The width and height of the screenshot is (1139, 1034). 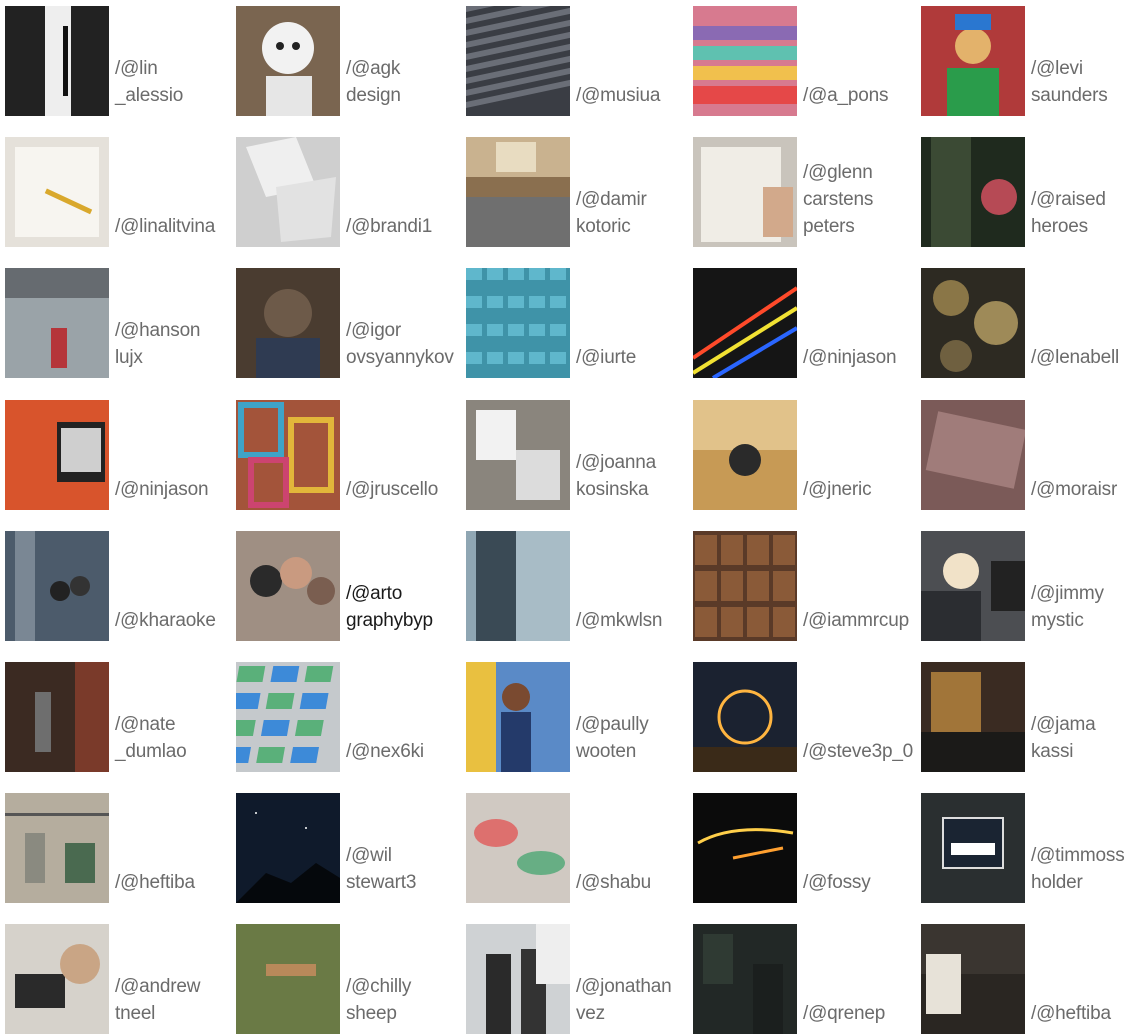 What do you see at coordinates (389, 607) in the screenshot?
I see `credit-handle: /@arto graphybyp` at bounding box center [389, 607].